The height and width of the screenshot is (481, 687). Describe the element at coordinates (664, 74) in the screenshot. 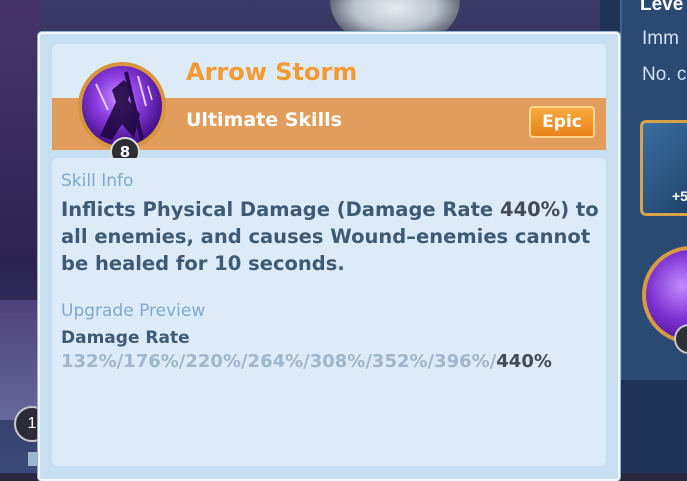

I see `right-panel-number-text: No. c` at that location.